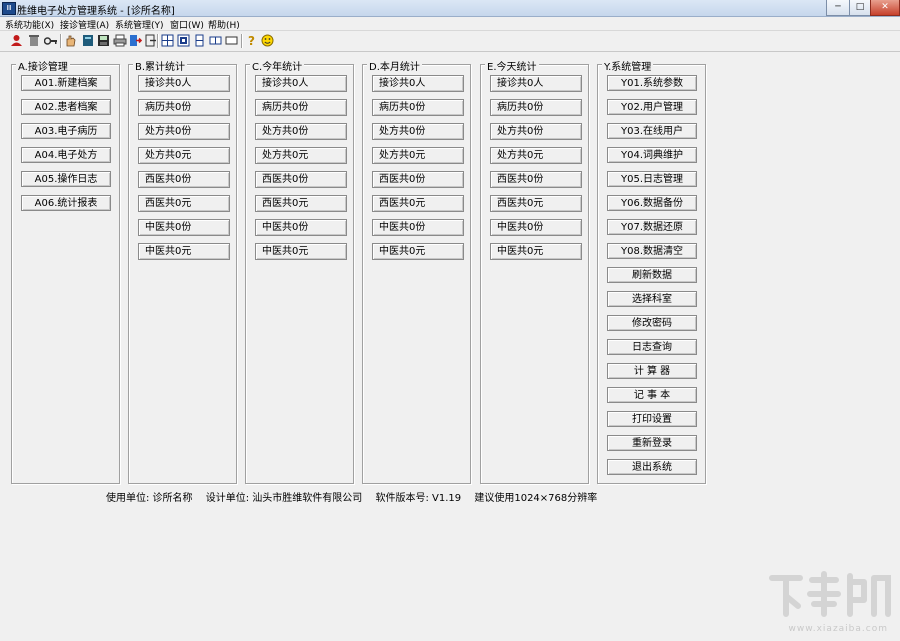 The width and height of the screenshot is (900, 641). I want to click on hand-icon, so click(70, 40).